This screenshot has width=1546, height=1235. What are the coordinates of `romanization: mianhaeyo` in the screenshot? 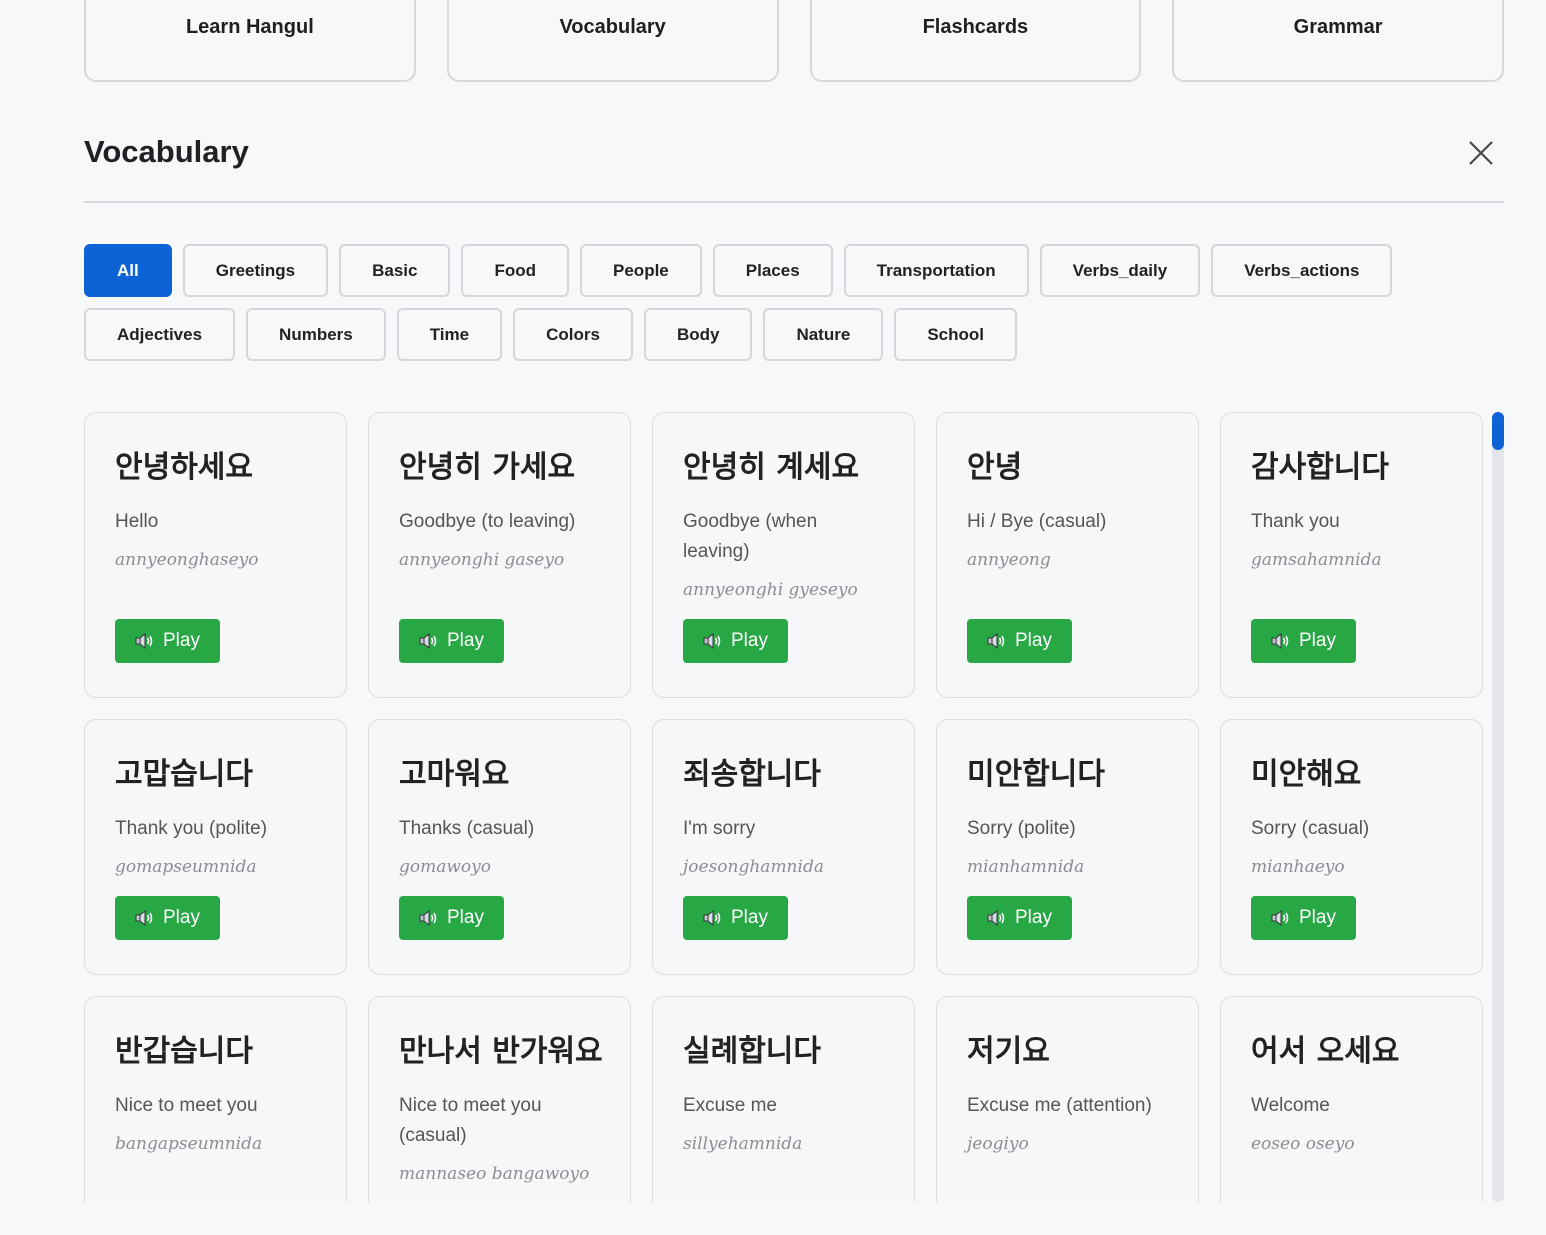 It's located at (1298, 867).